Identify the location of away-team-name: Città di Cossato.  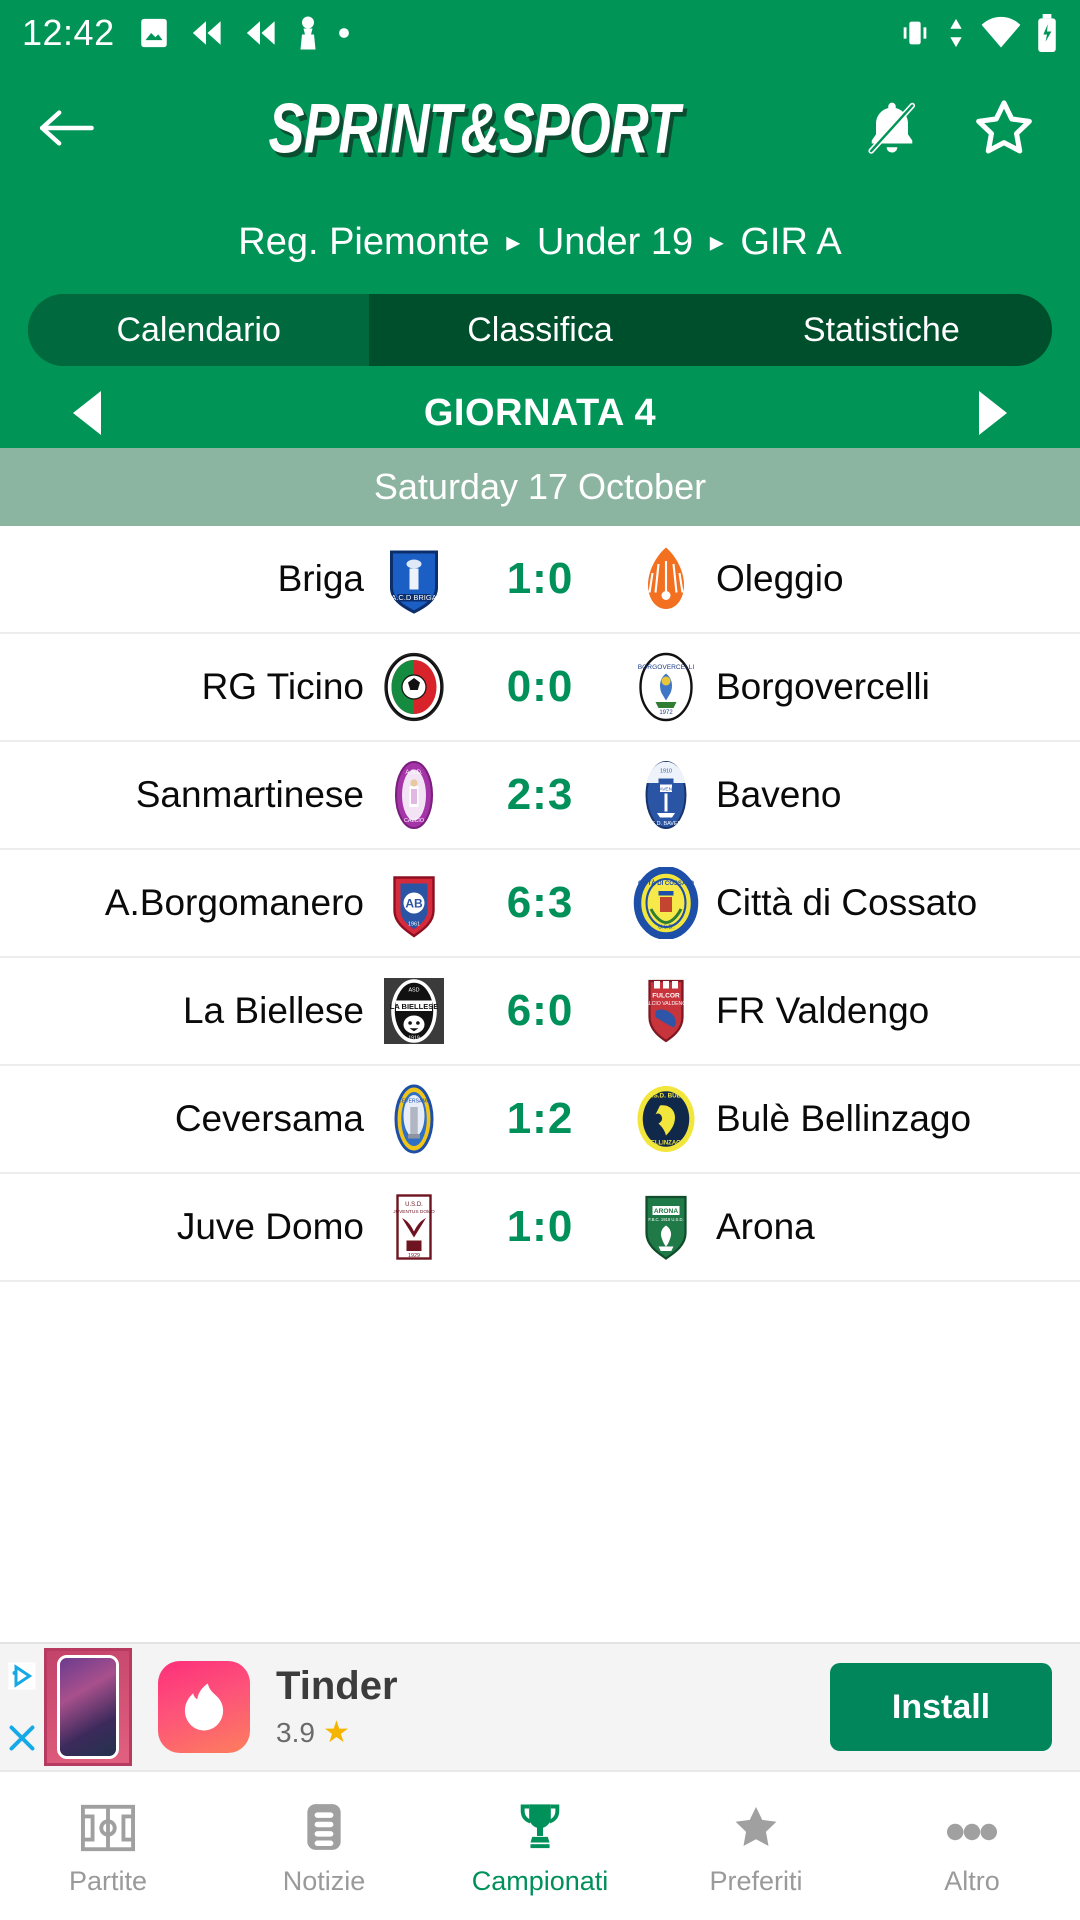
(847, 902).